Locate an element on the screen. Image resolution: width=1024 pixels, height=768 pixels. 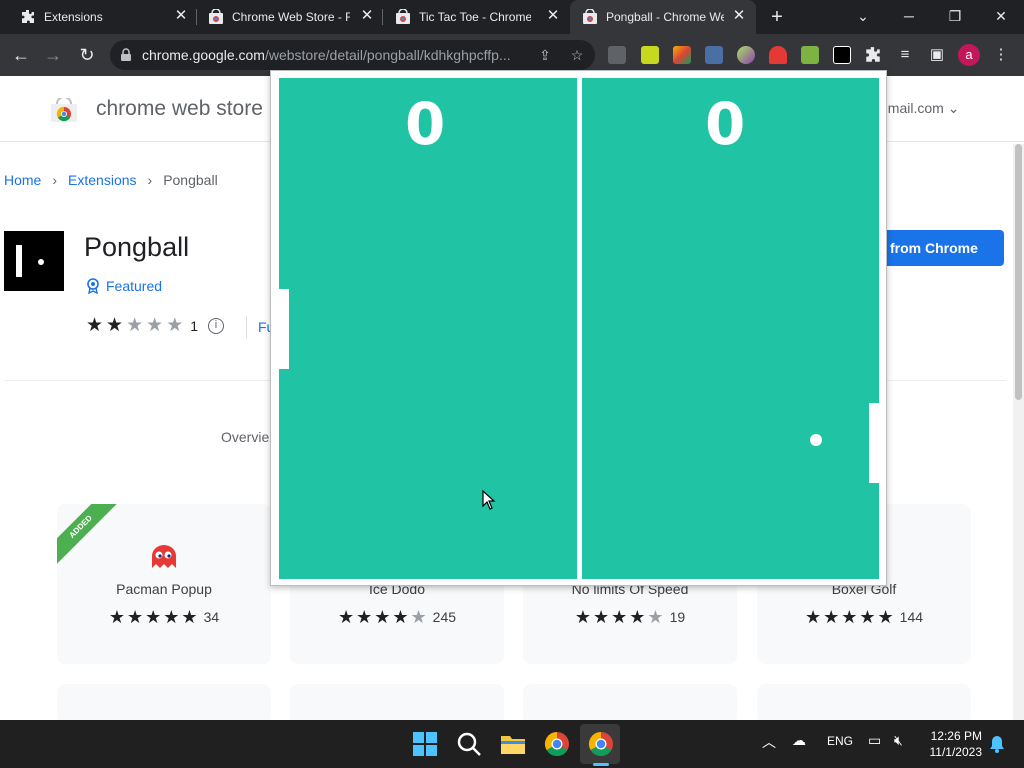
onedrive-cloud-icon: ☁ is located at coordinates (799, 740).